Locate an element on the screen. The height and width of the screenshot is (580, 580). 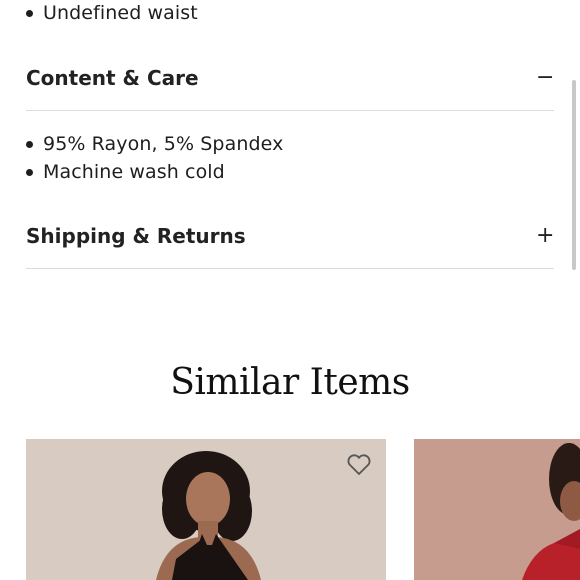
similar-items-heading: Similar Items is located at coordinates (290, 382).